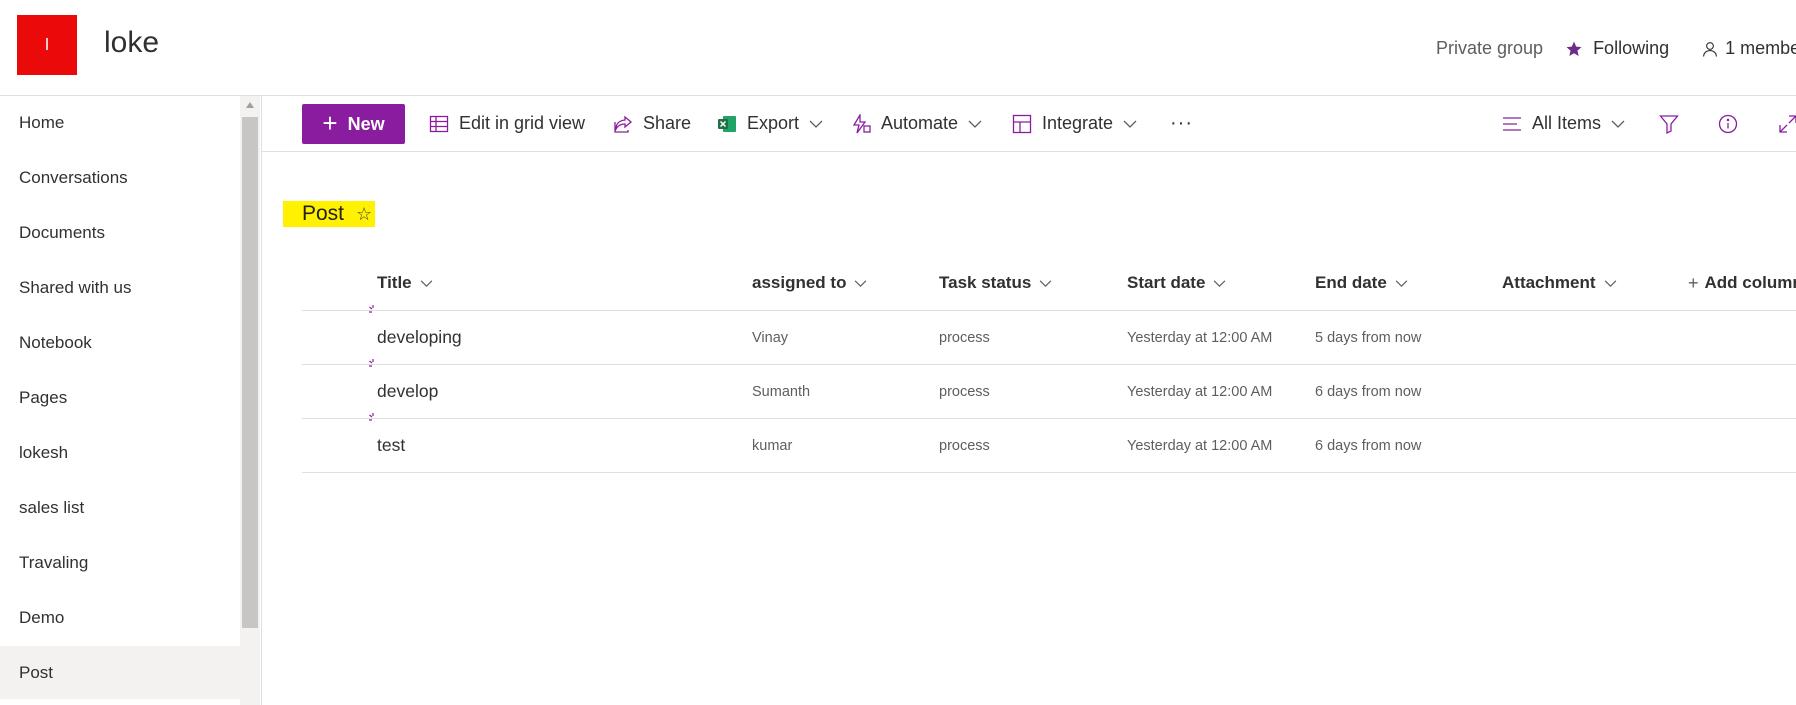 The width and height of the screenshot is (1796, 705). What do you see at coordinates (985, 282) in the screenshot?
I see `column-header-label: Task status` at bounding box center [985, 282].